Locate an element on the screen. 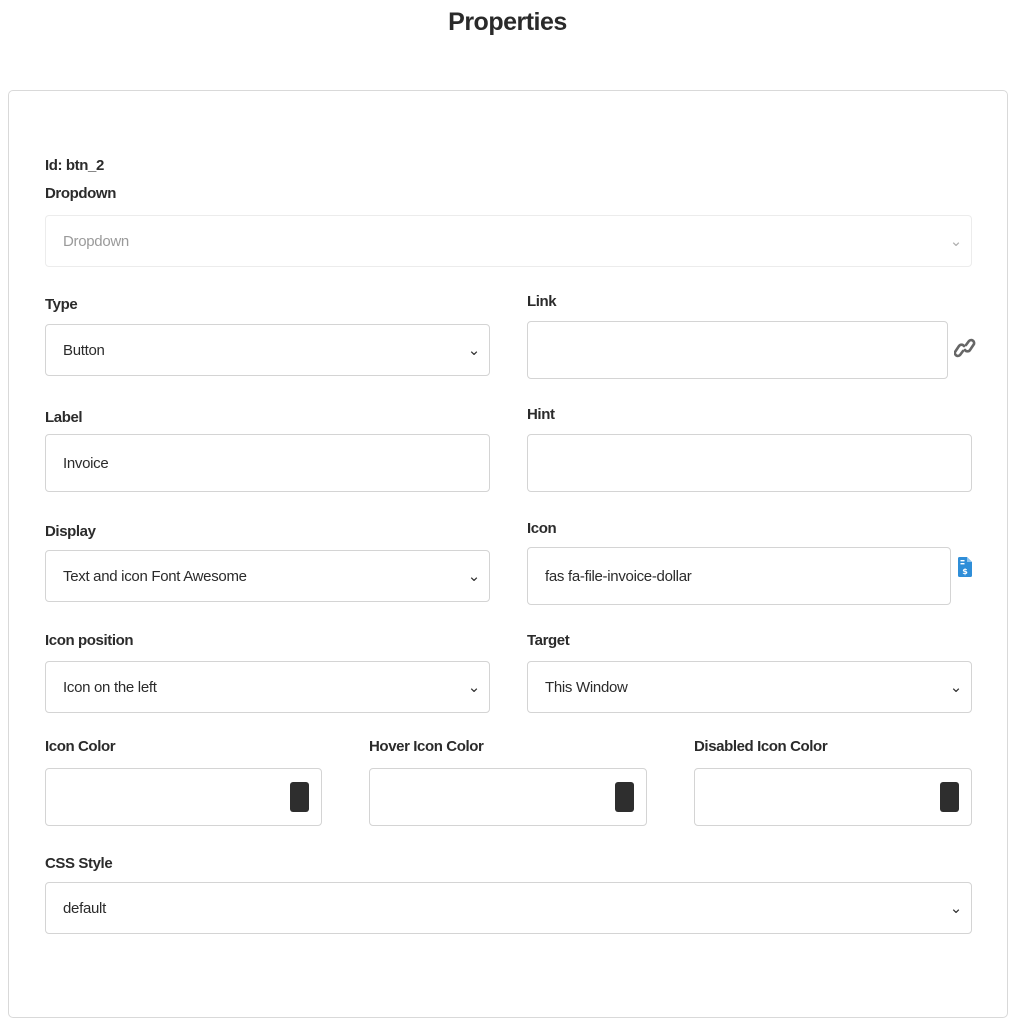 Image resolution: width=1024 pixels, height=1024 pixels. icon-label: Icon is located at coordinates (542, 528).